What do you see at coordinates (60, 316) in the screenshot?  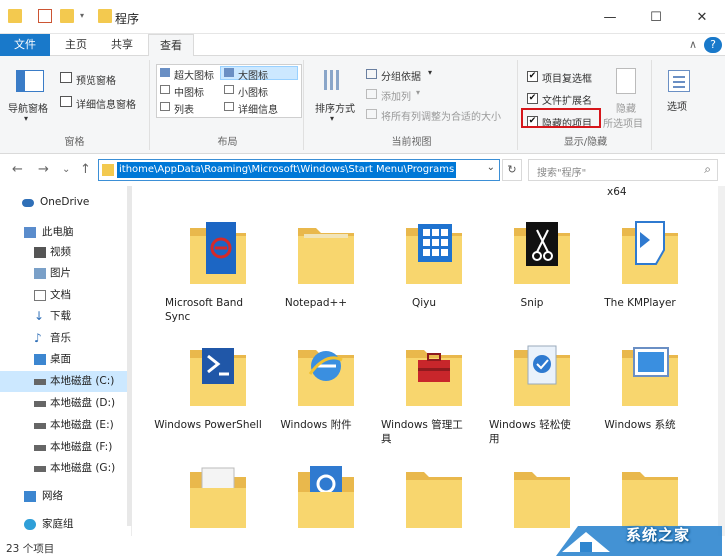 I see `sidebar-item-label: 下载` at bounding box center [60, 316].